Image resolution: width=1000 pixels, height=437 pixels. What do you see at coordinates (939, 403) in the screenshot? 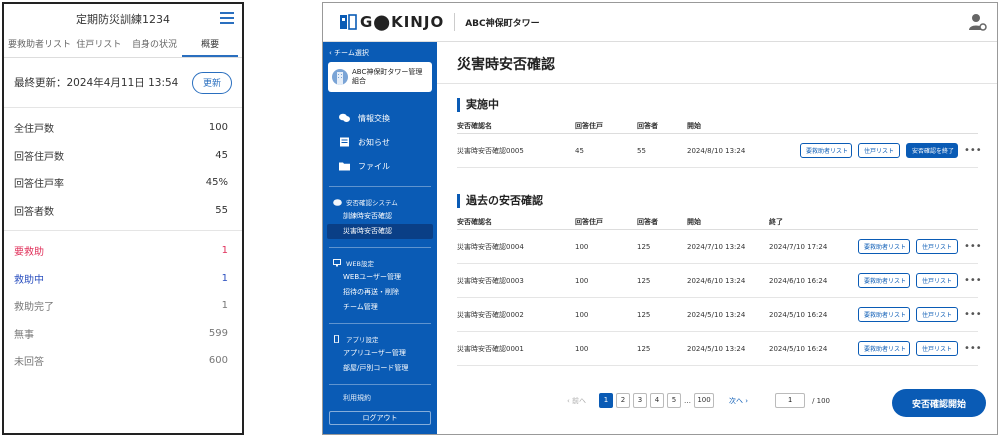
I see `start-safety-check-button: 安否確認開始` at bounding box center [939, 403].